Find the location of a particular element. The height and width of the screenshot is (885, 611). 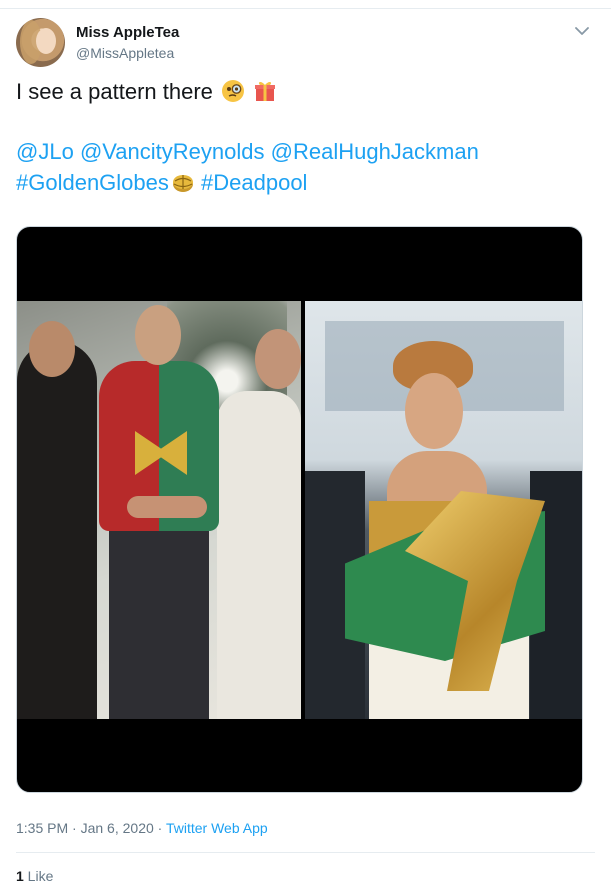

like-count-link: 1 Like is located at coordinates (34, 876).